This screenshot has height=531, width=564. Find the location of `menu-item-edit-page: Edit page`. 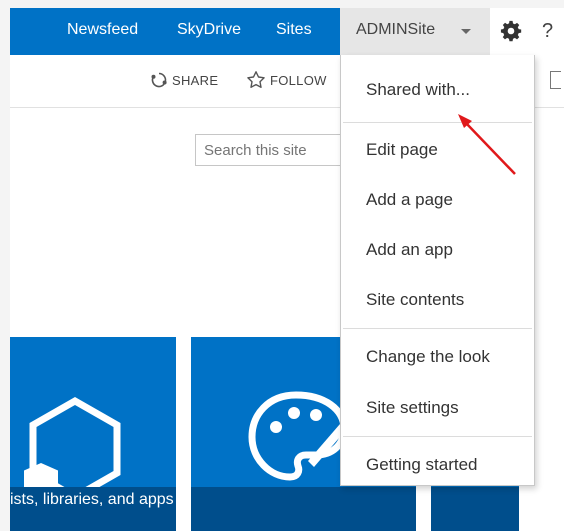

menu-item-edit-page: Edit page is located at coordinates (437, 150).